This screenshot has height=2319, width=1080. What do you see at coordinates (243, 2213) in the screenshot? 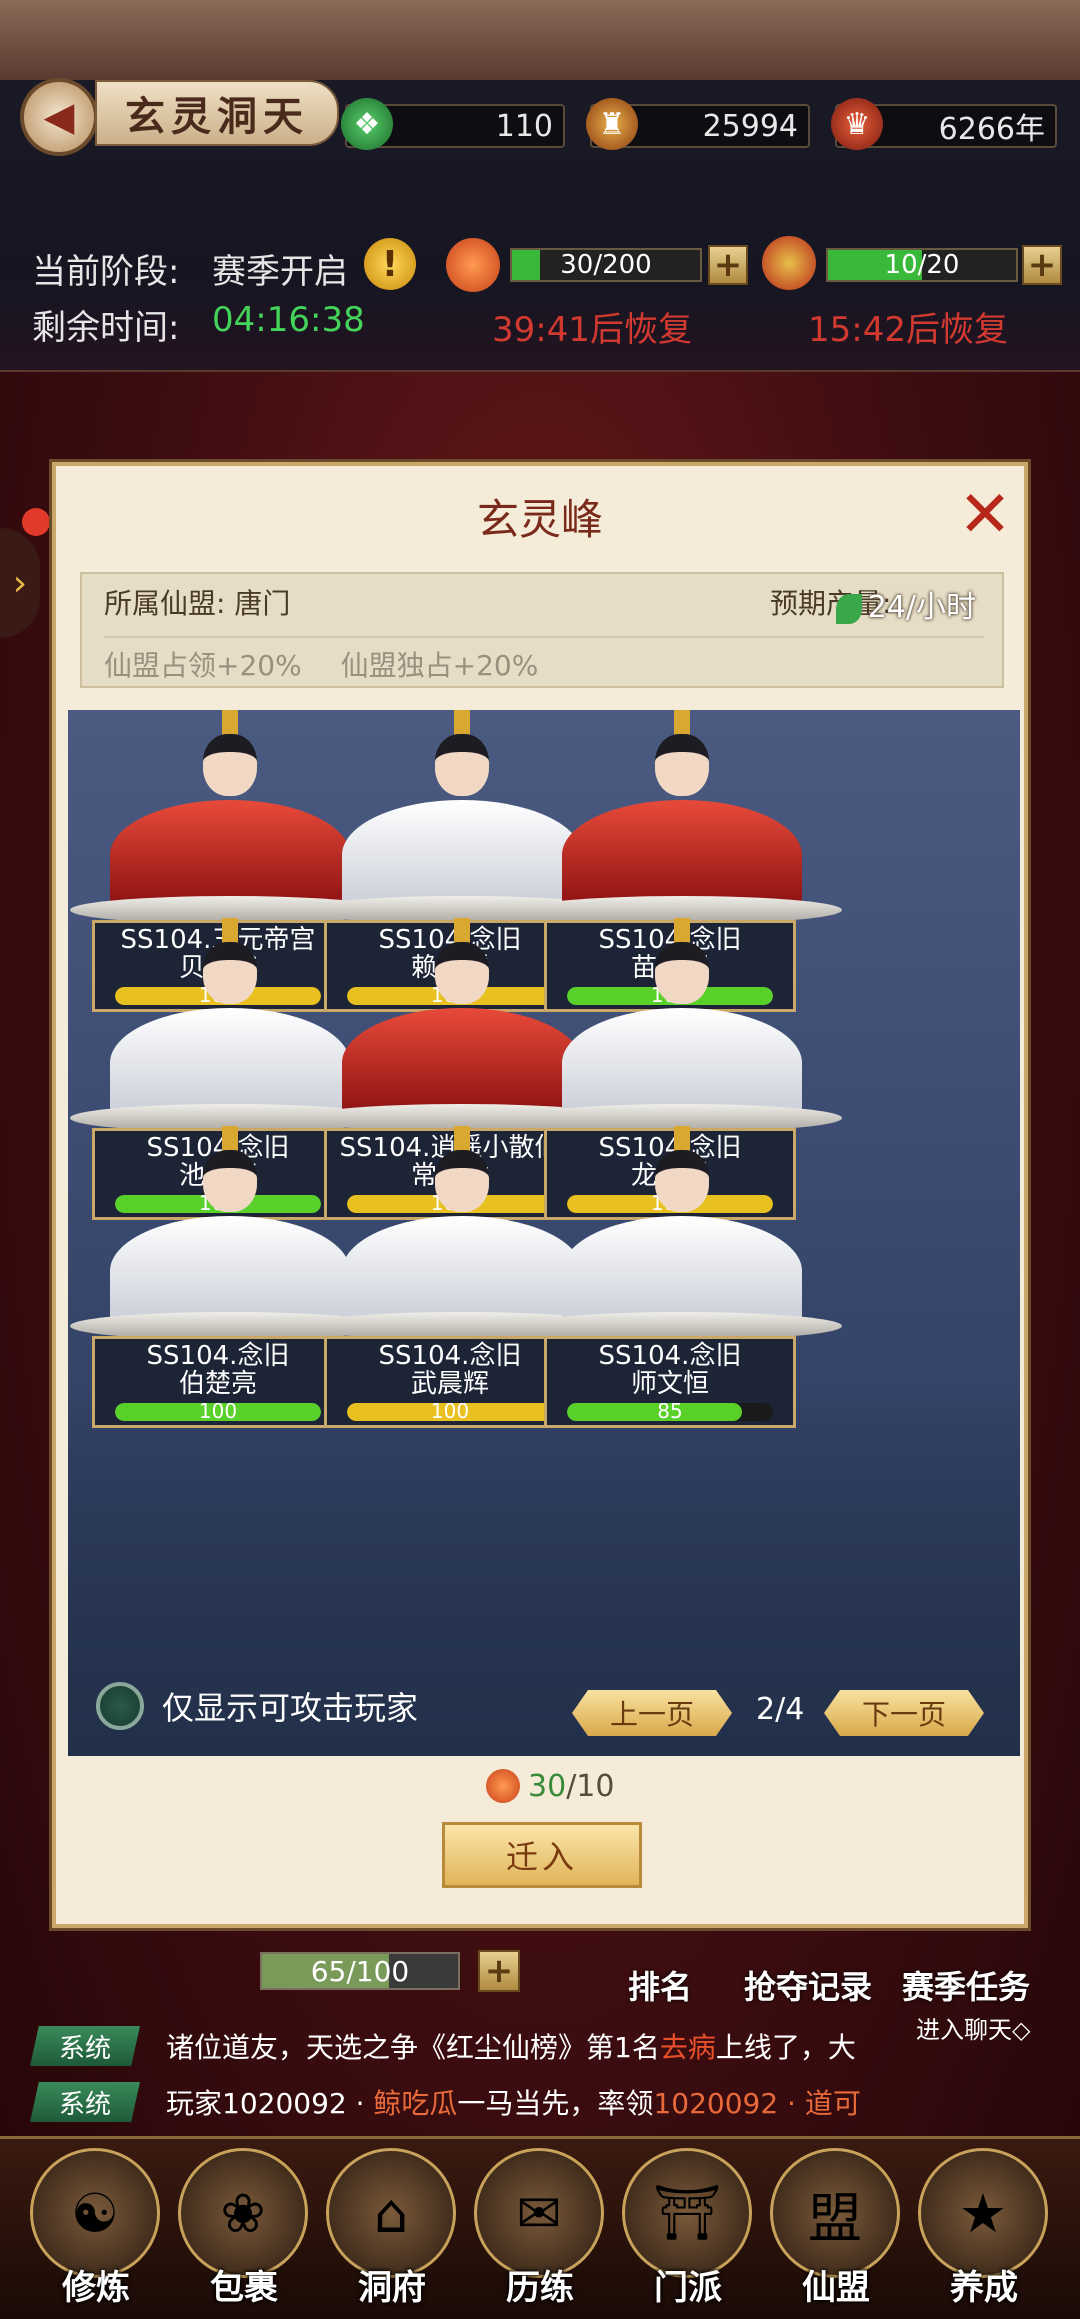
I see `bag-icon: ❀` at bounding box center [243, 2213].